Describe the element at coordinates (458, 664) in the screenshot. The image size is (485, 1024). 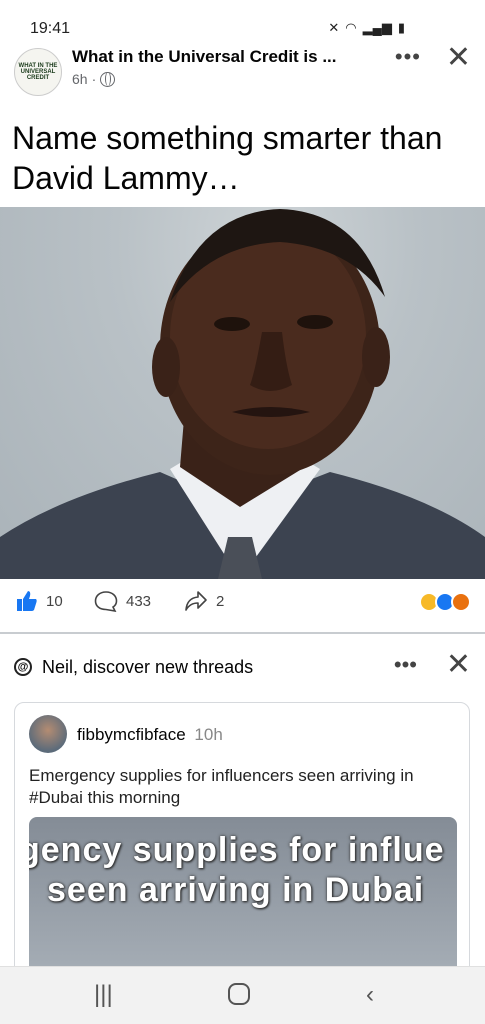
I see `threads-close-icon: ✕` at that location.